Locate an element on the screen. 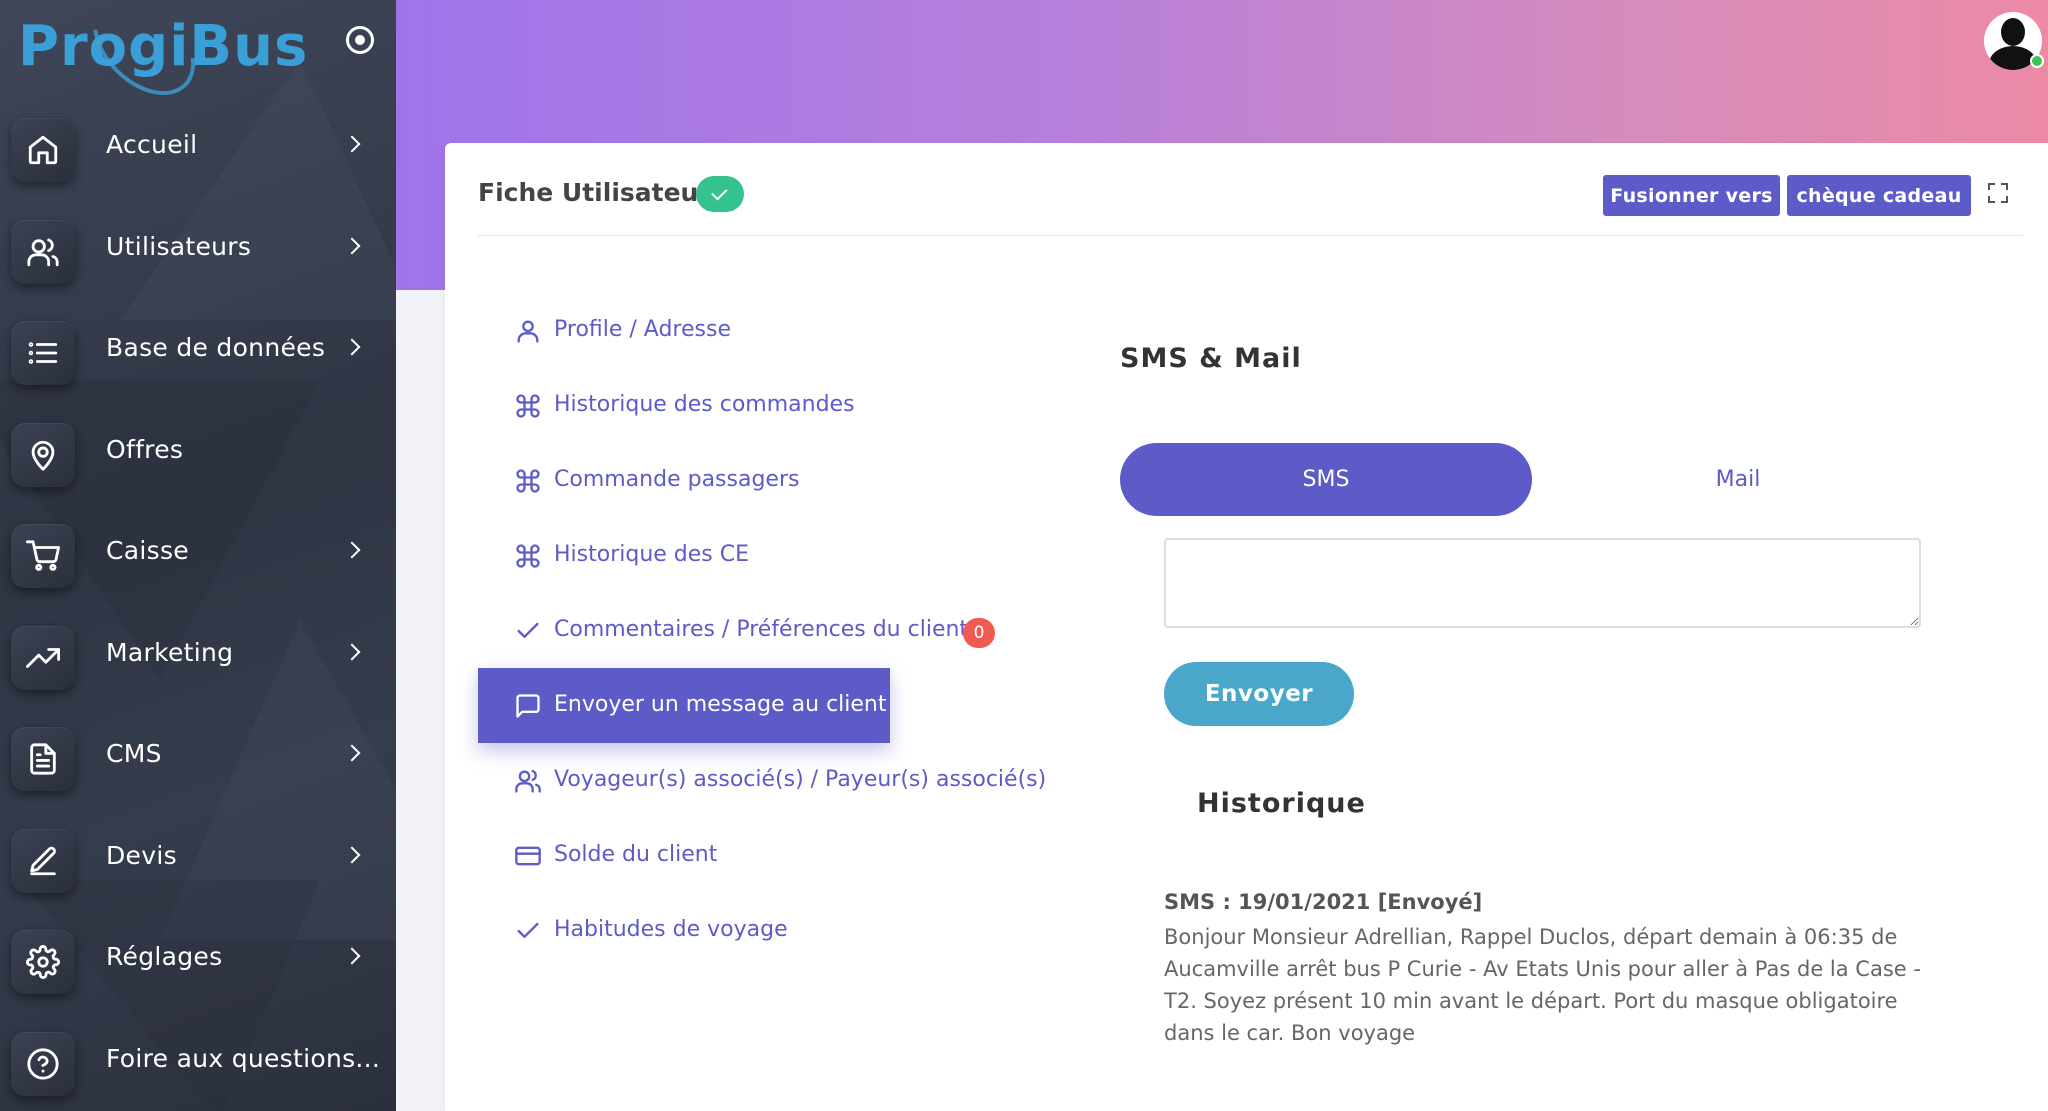 The image size is (2048, 1111). sidebar-item-label: Caisse is located at coordinates (147, 550).